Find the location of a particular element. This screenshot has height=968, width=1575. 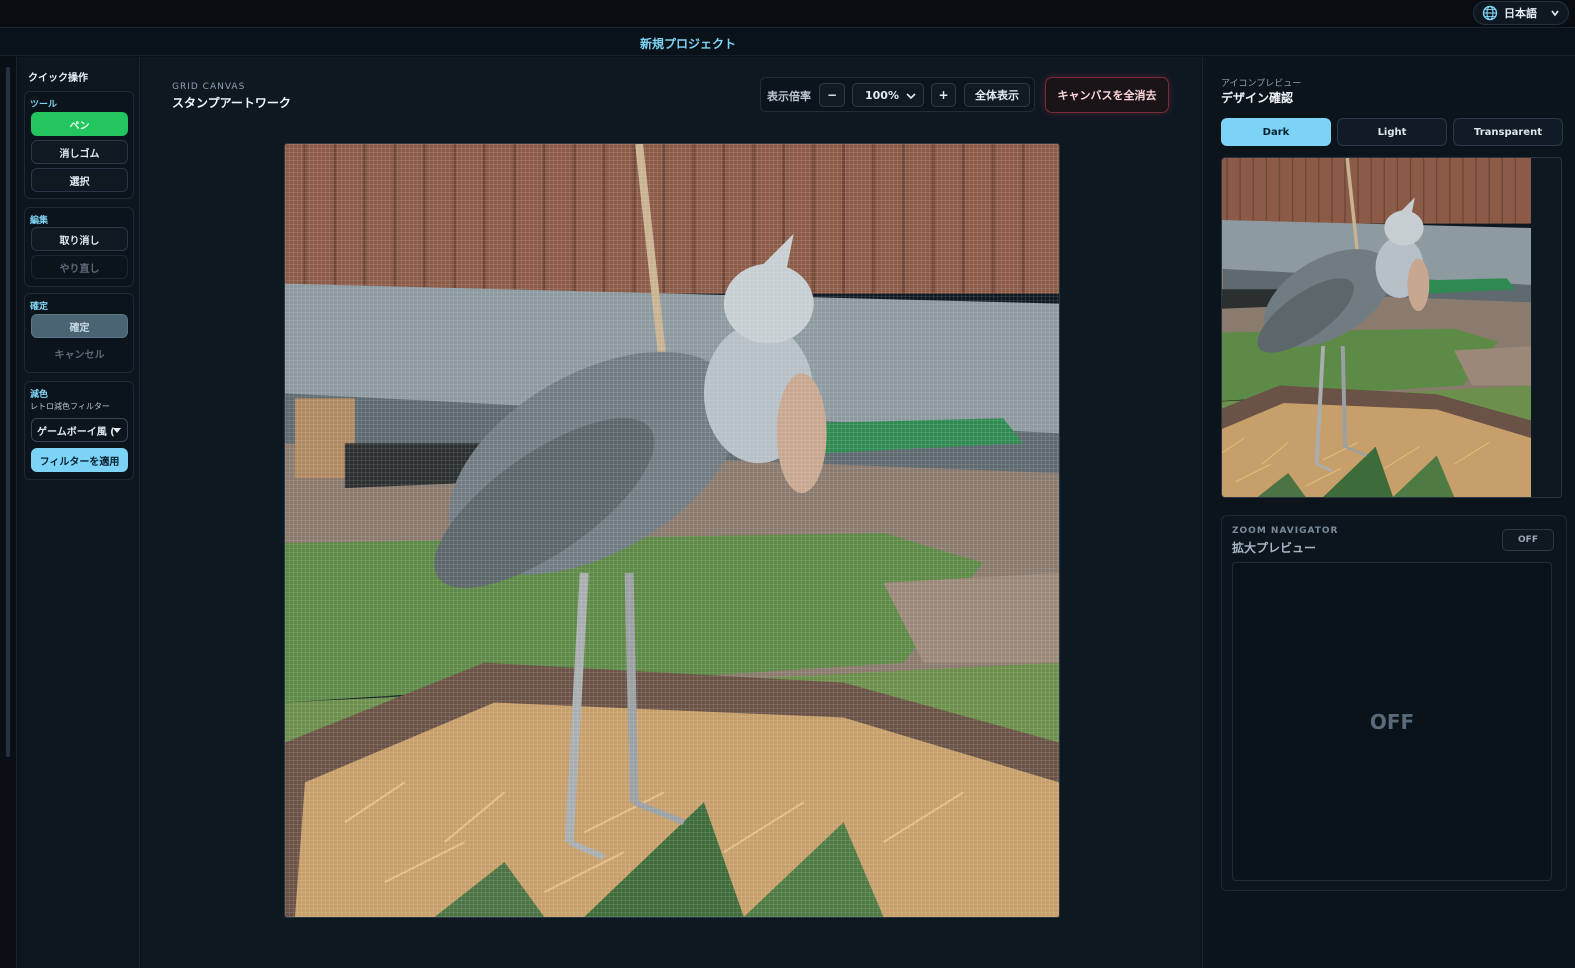

retro-filter-label: レトロ減色フィルター is located at coordinates (70, 406).